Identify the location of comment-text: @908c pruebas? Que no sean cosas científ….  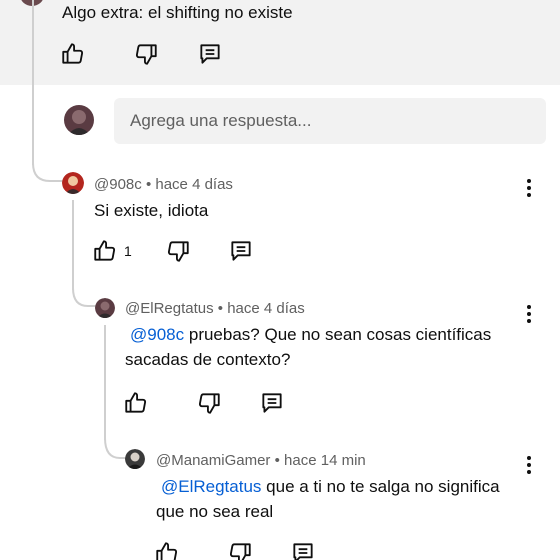
(308, 347).